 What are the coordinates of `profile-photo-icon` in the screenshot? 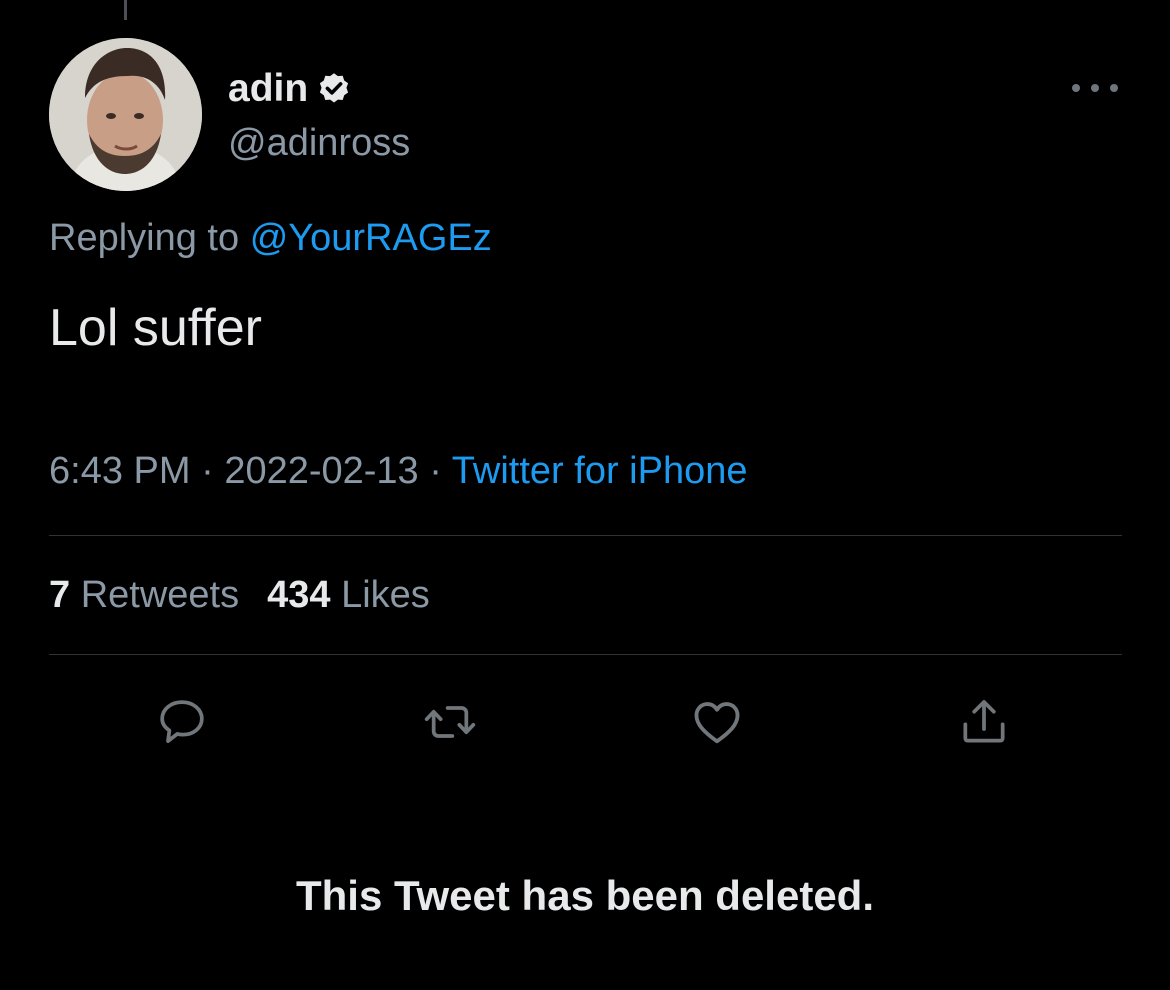 It's located at (125, 114).